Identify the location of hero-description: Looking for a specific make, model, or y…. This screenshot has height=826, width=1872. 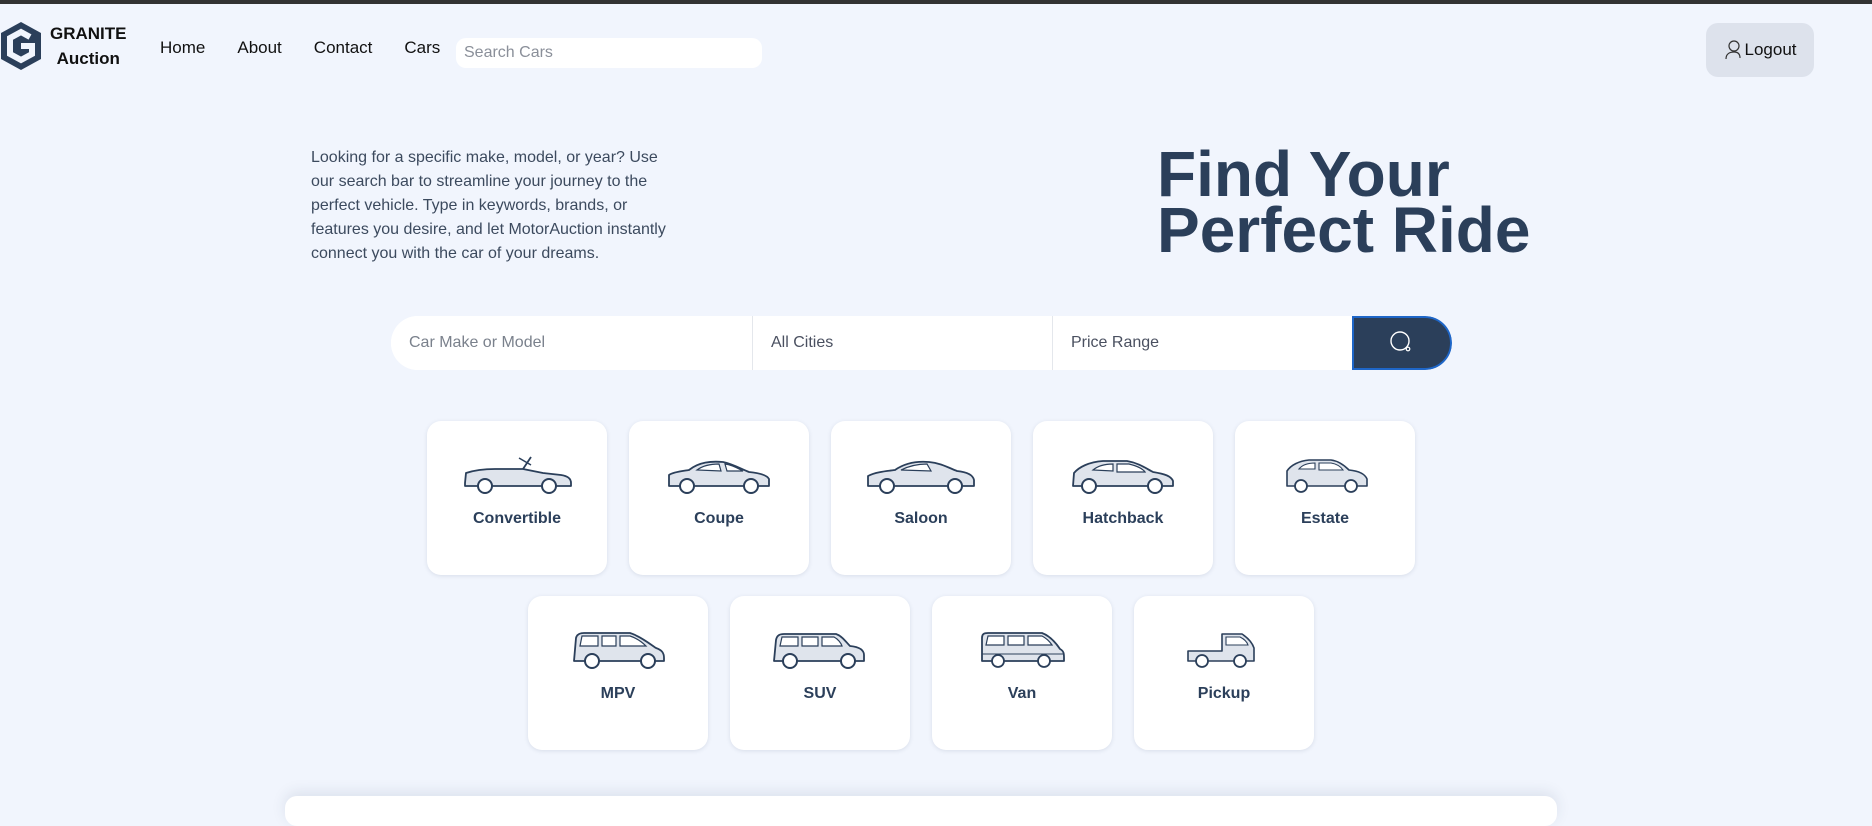
(488, 205).